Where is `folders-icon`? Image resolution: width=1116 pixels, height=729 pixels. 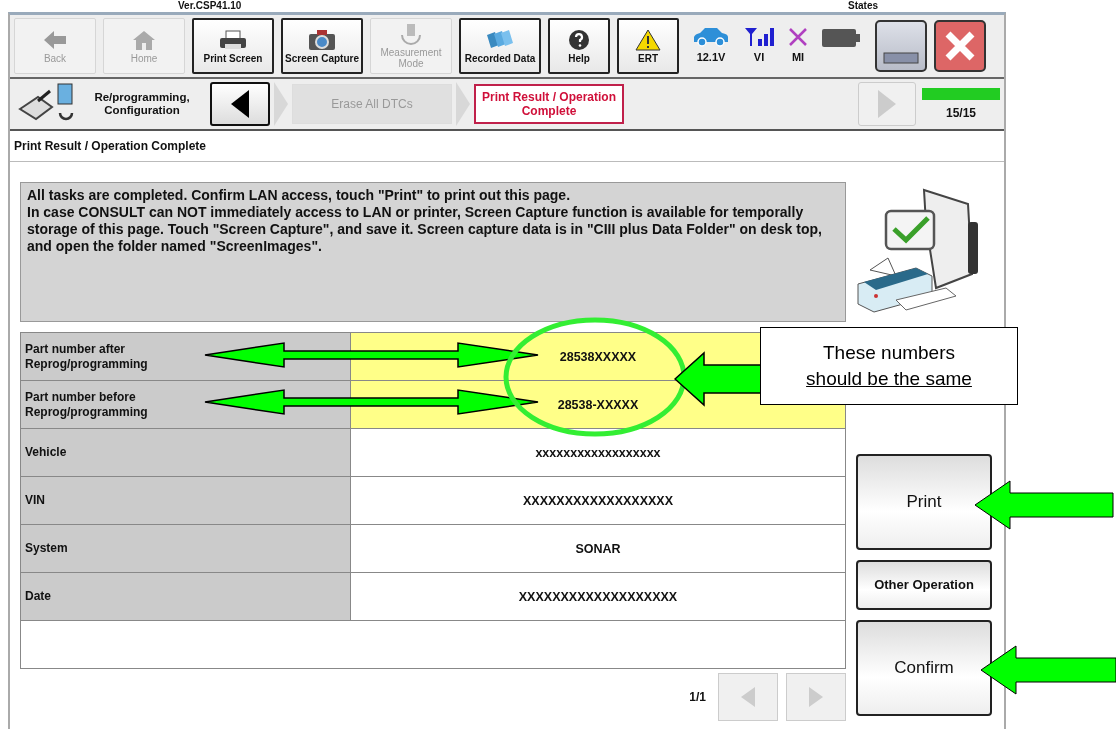
folders-icon is located at coordinates (500, 39).